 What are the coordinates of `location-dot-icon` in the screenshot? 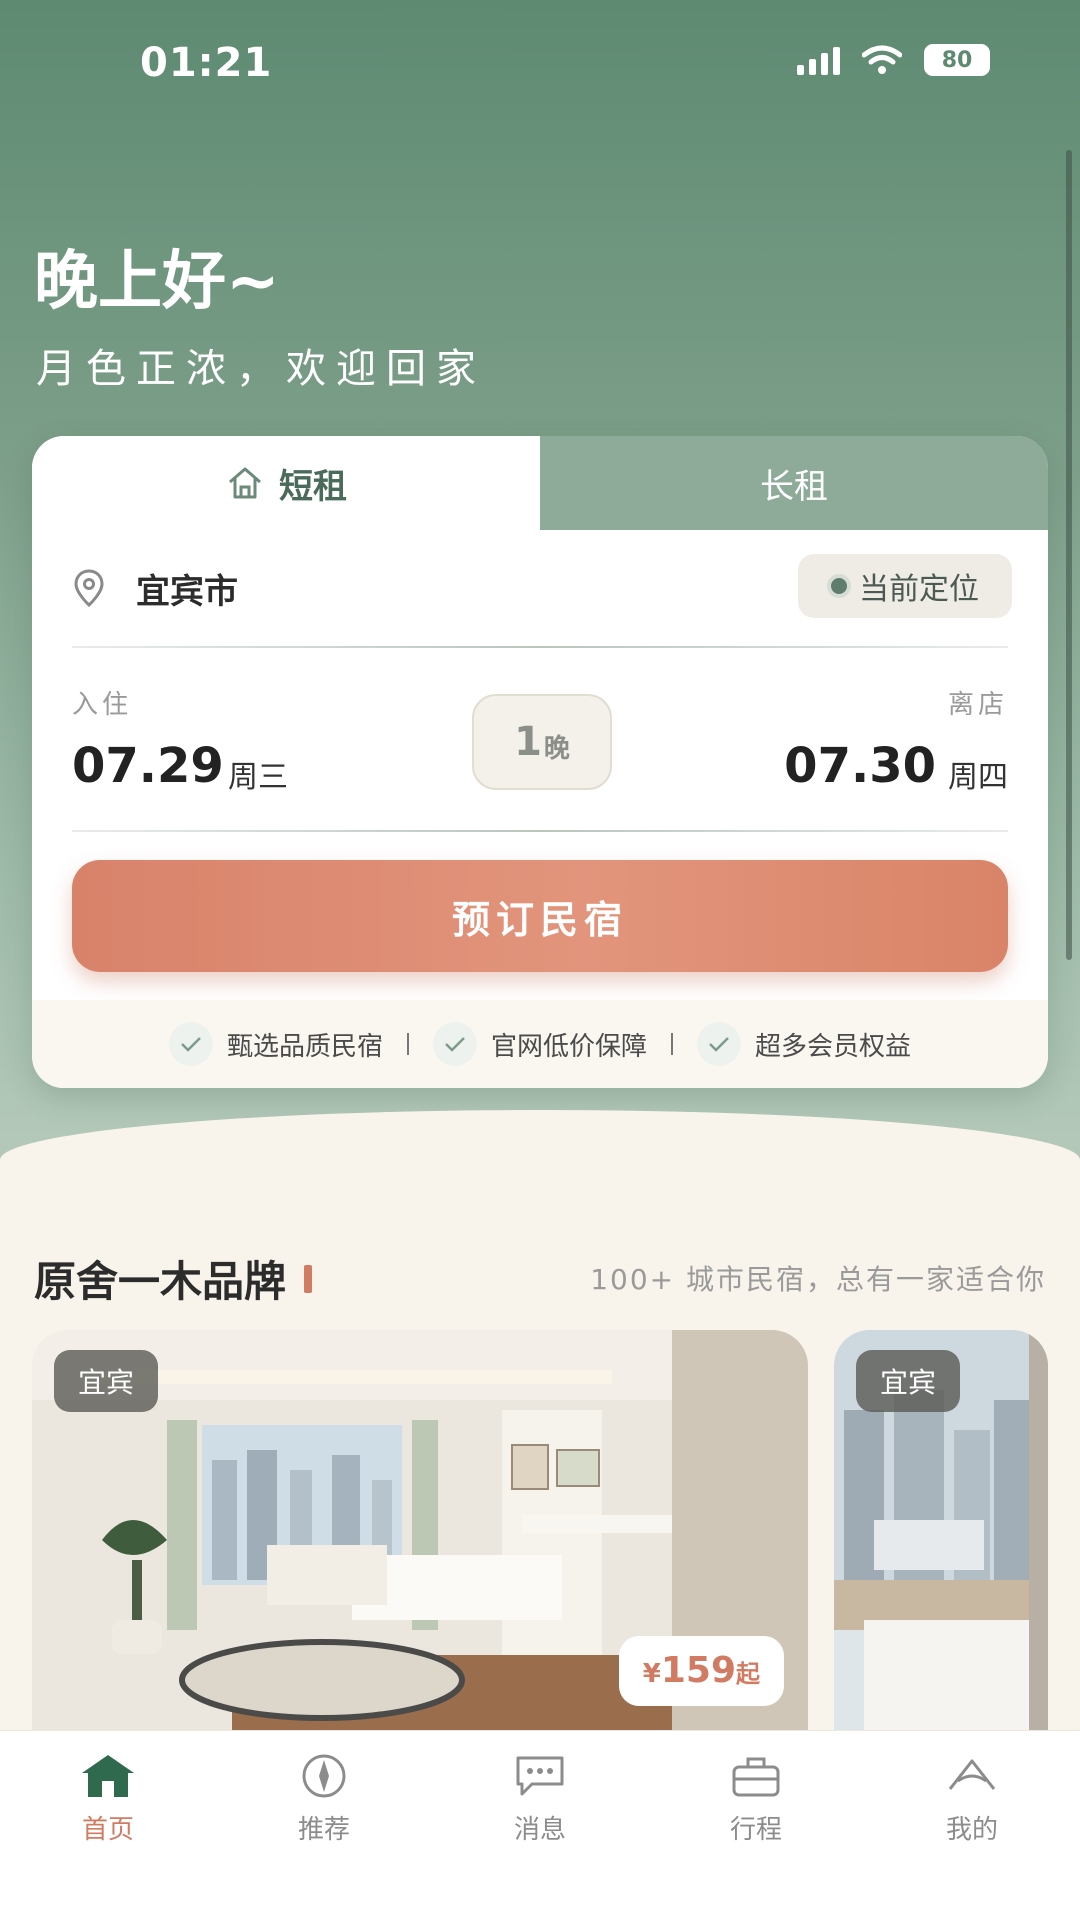 It's located at (839, 586).